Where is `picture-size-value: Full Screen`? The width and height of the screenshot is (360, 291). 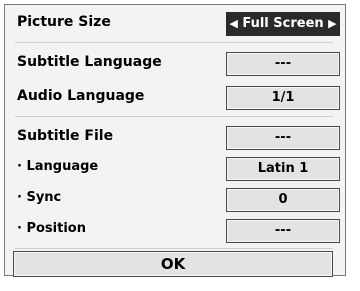 picture-size-value: Full Screen is located at coordinates (283, 23).